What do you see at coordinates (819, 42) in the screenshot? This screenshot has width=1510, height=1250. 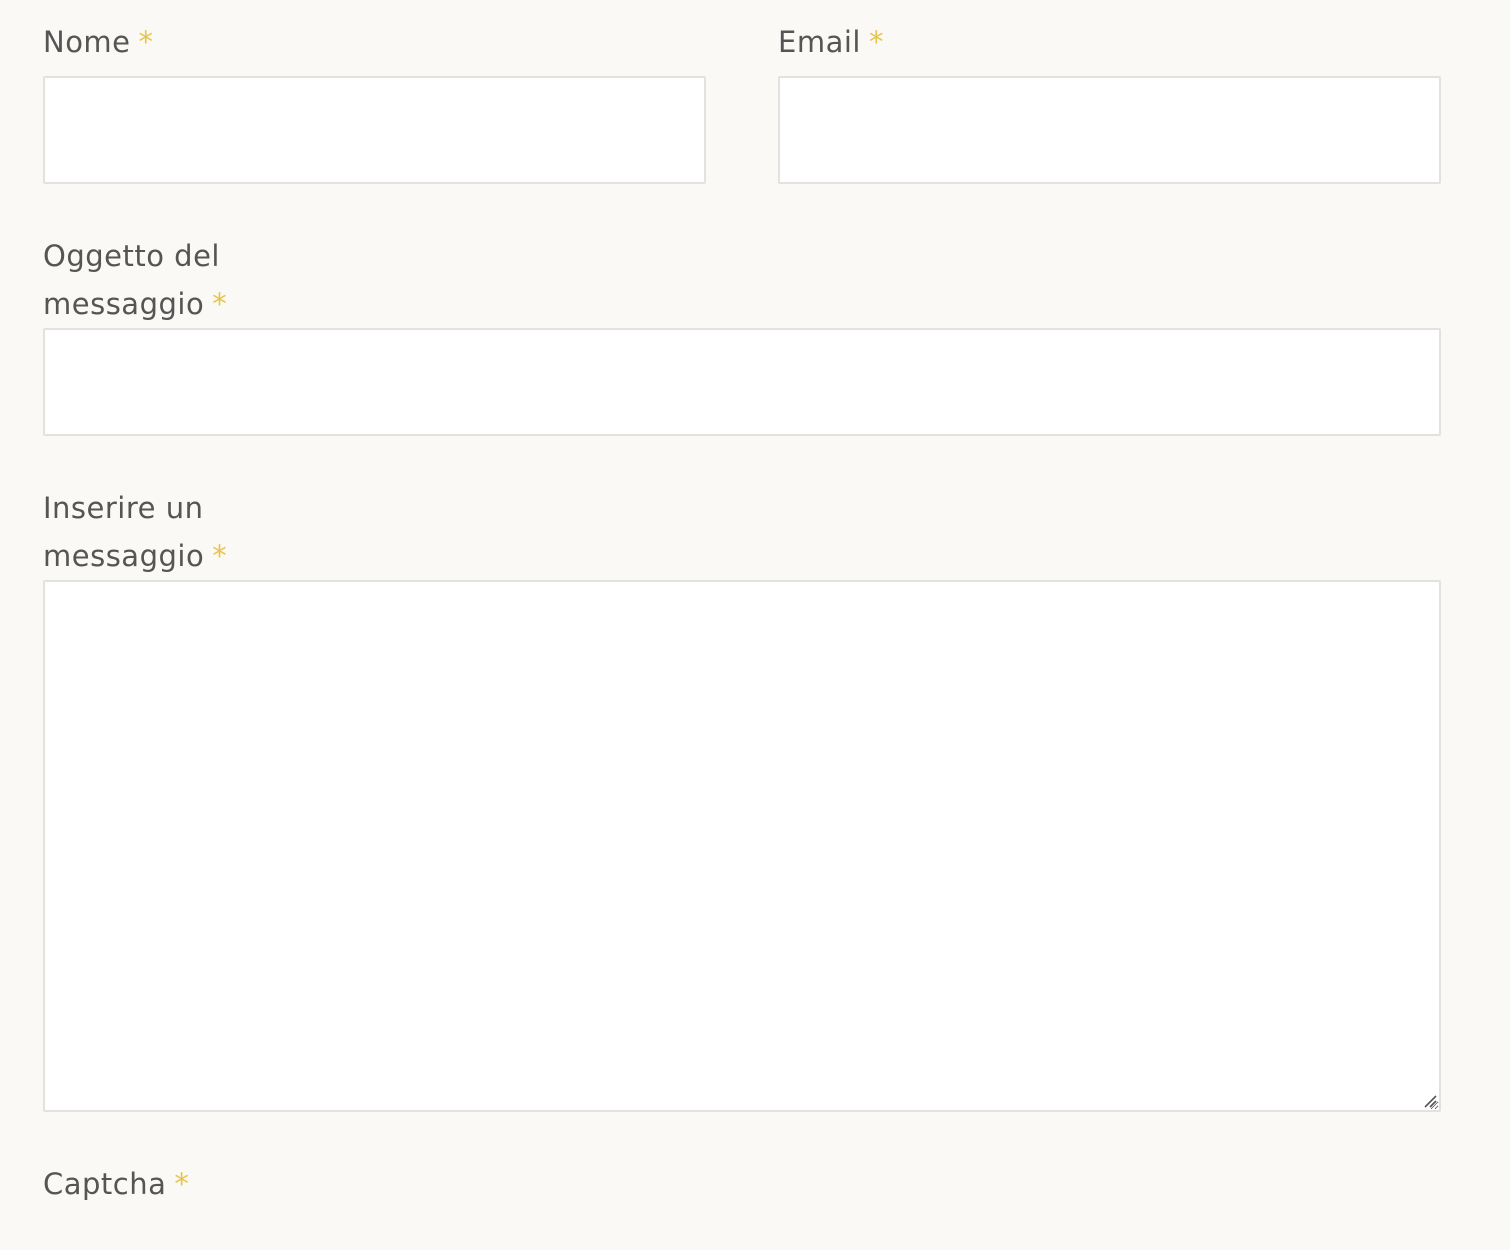 I see `email-label-text: Email` at bounding box center [819, 42].